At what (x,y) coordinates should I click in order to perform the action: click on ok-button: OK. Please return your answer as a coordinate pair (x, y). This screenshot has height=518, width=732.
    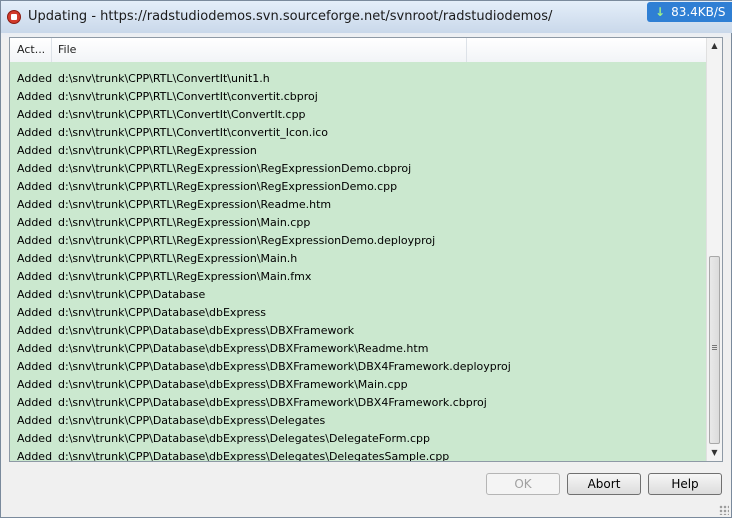
    Looking at the image, I should click on (523, 484).